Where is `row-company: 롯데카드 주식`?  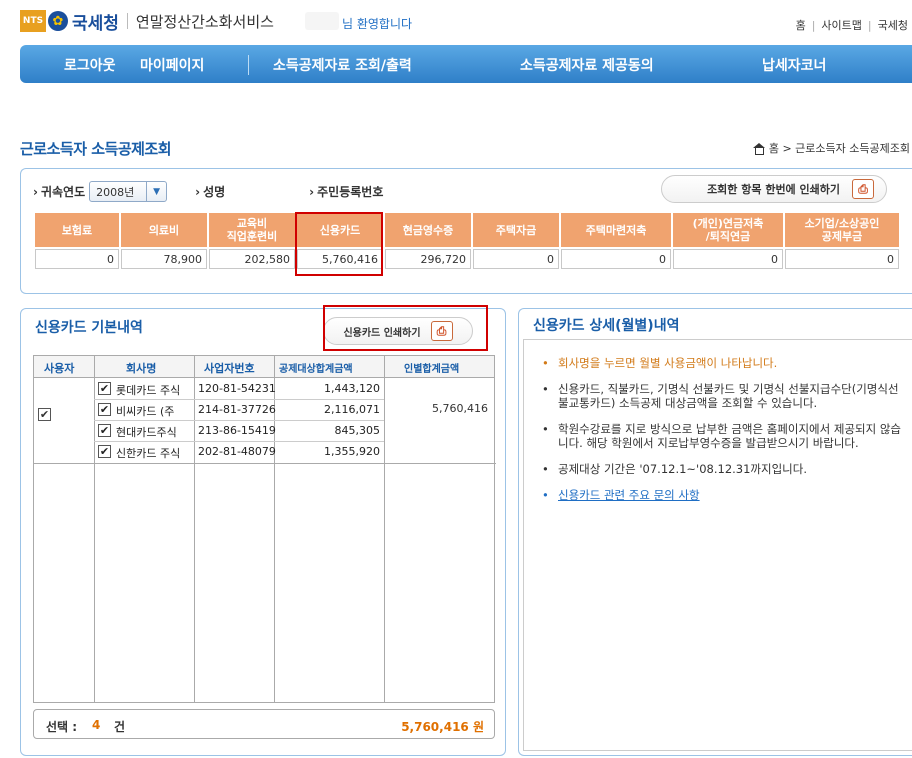
row-company: 롯데카드 주식 is located at coordinates (154, 390).